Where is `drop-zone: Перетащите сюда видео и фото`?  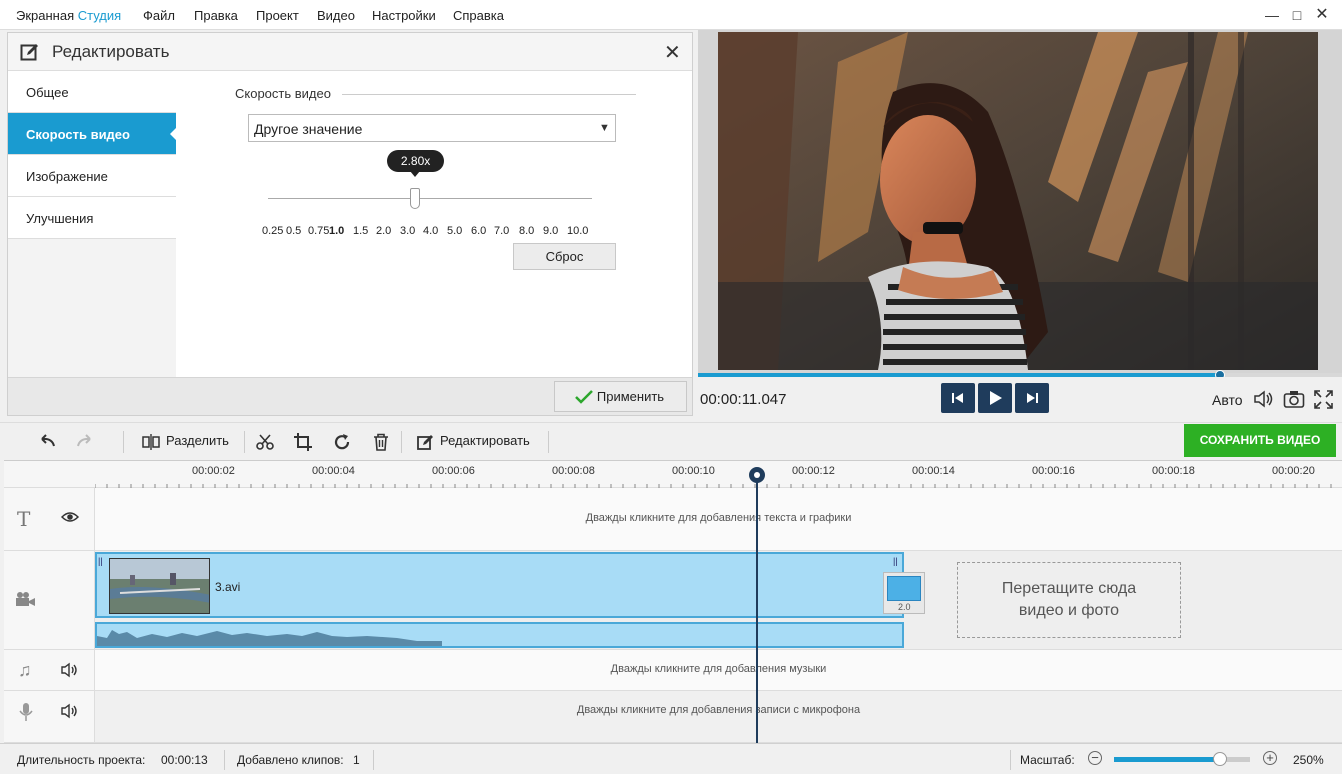
drop-zone: Перетащите сюда видео и фото is located at coordinates (1069, 600).